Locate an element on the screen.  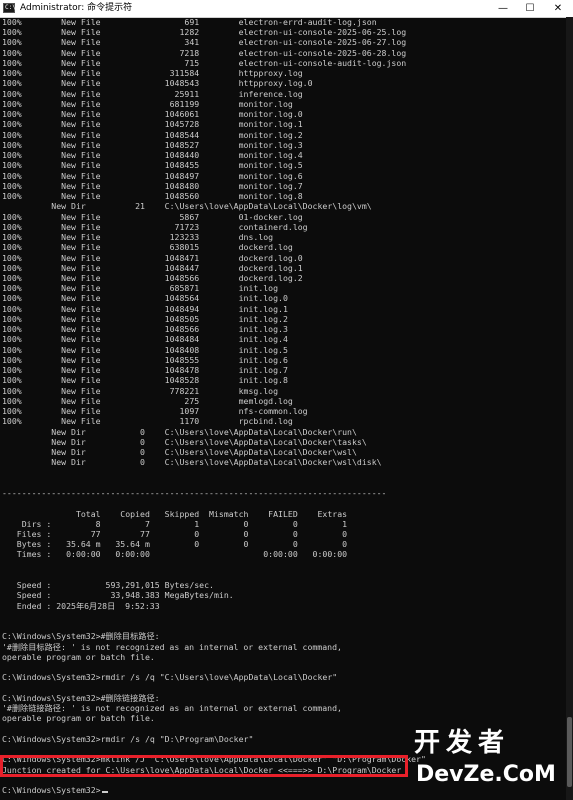
console-line-text: 100% New File 1170 rpcbind.log is located at coordinates (147, 421).